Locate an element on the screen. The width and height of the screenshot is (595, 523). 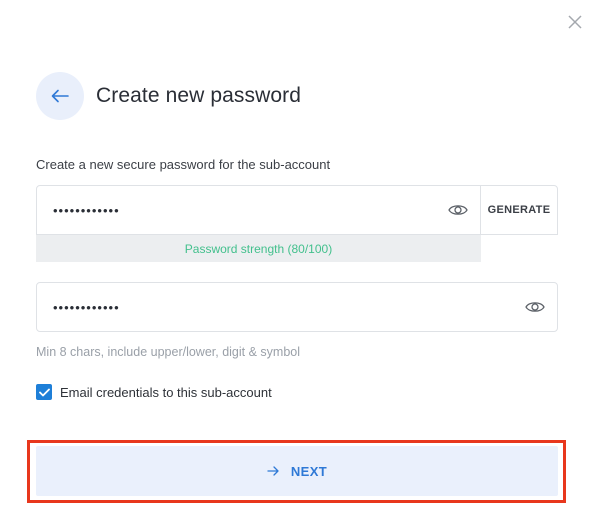
password-input: •••••••••••• is located at coordinates (236, 210).